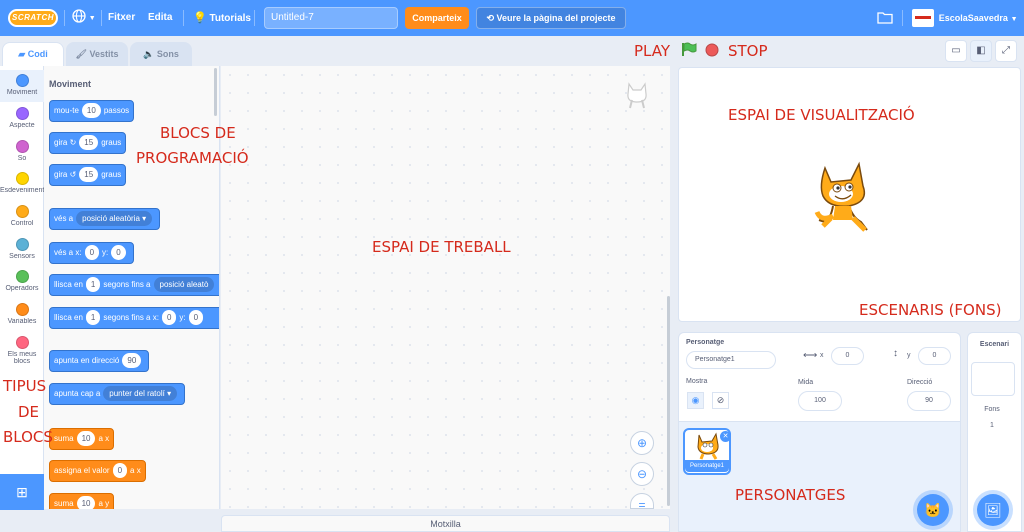 This screenshot has width=1024, height=532. Describe the element at coordinates (441, 247) in the screenshot. I see `annotation-workspace: ESPAI DE TREBALL` at that location.